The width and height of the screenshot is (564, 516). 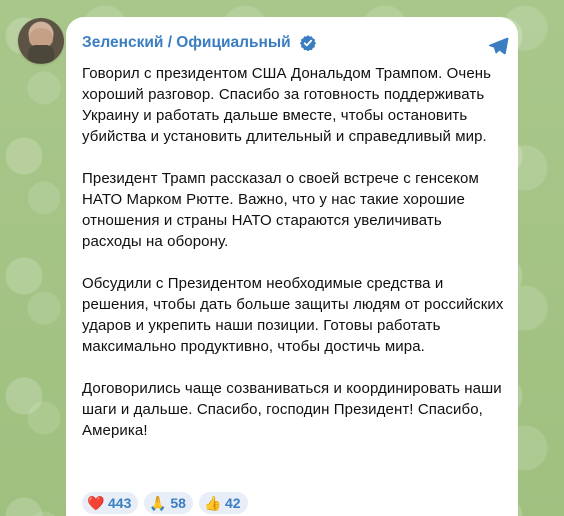 What do you see at coordinates (232, 503) in the screenshot?
I see `reaction-count-thumbs-up: 42` at bounding box center [232, 503].